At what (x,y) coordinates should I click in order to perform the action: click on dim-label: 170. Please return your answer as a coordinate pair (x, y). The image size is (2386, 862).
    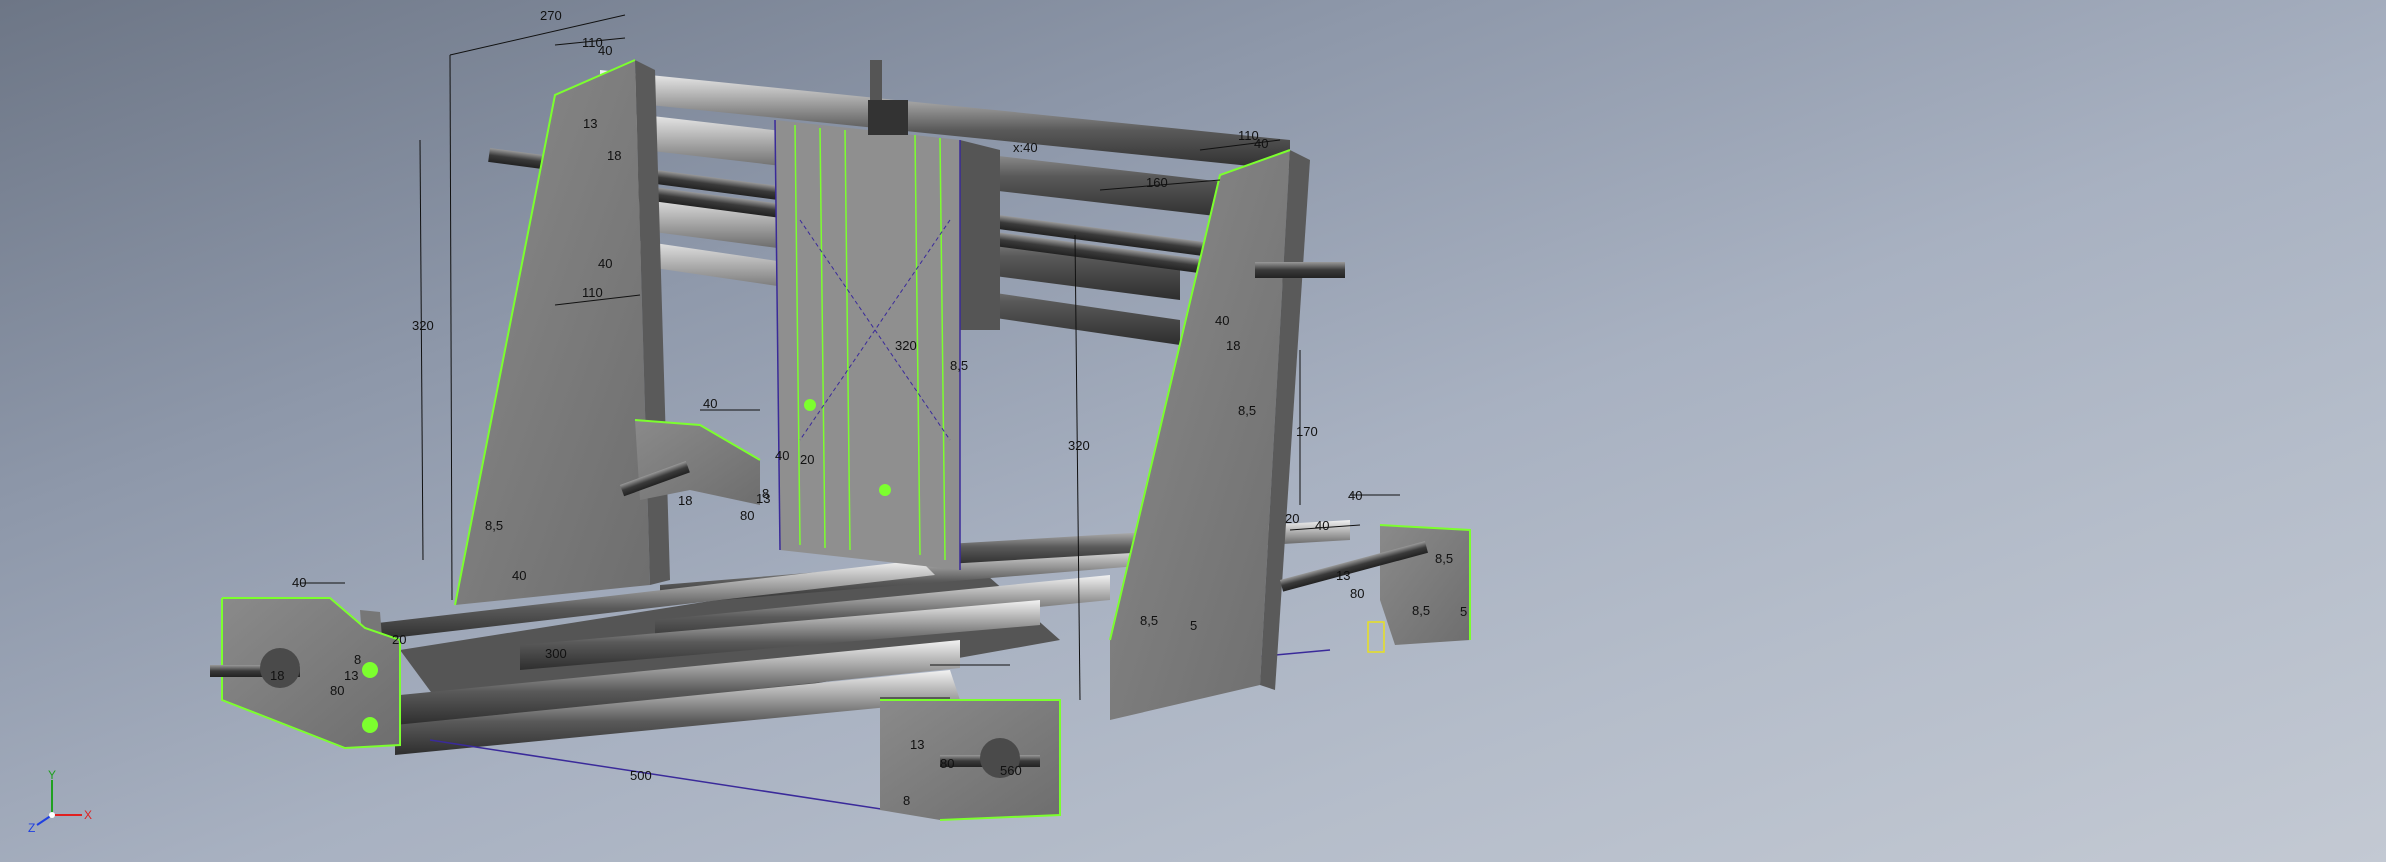
    Looking at the image, I should click on (1307, 431).